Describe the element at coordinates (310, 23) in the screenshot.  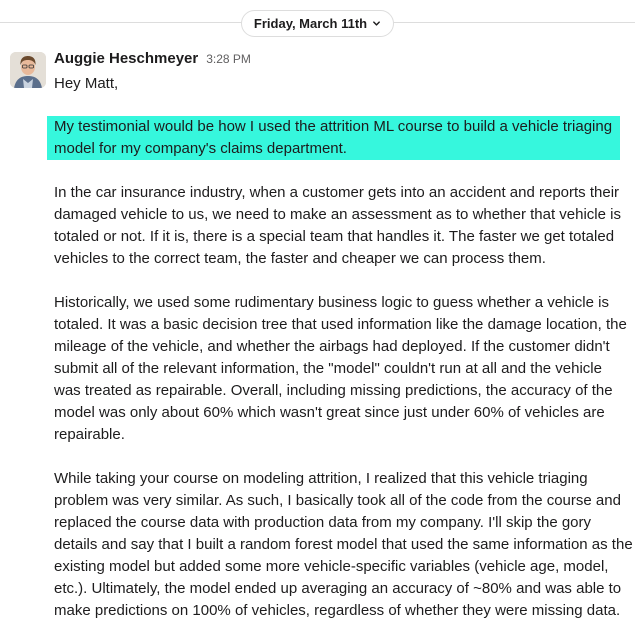
I see `date-divider-label: Friday, March 11th` at that location.